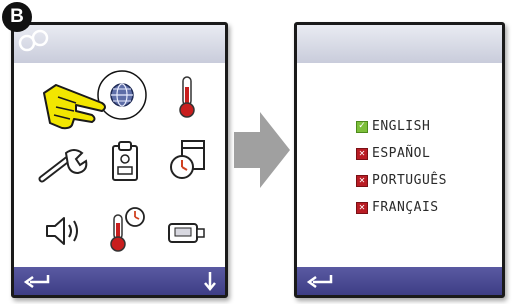 This screenshot has width=516, height=304. What do you see at coordinates (405, 207) in the screenshot?
I see `language-label: FRANÇAIS` at bounding box center [405, 207].